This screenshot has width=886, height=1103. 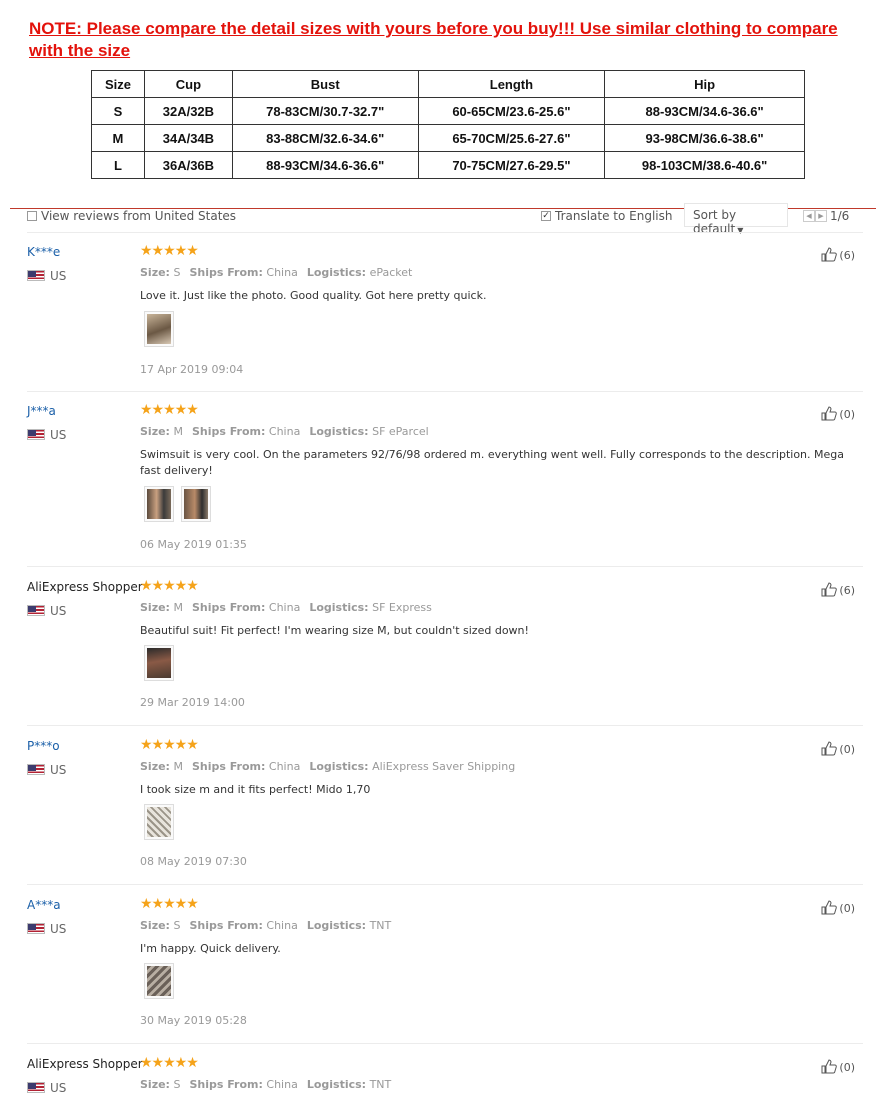 I want to click on reviewer-name: A***a, so click(x=44, y=905).